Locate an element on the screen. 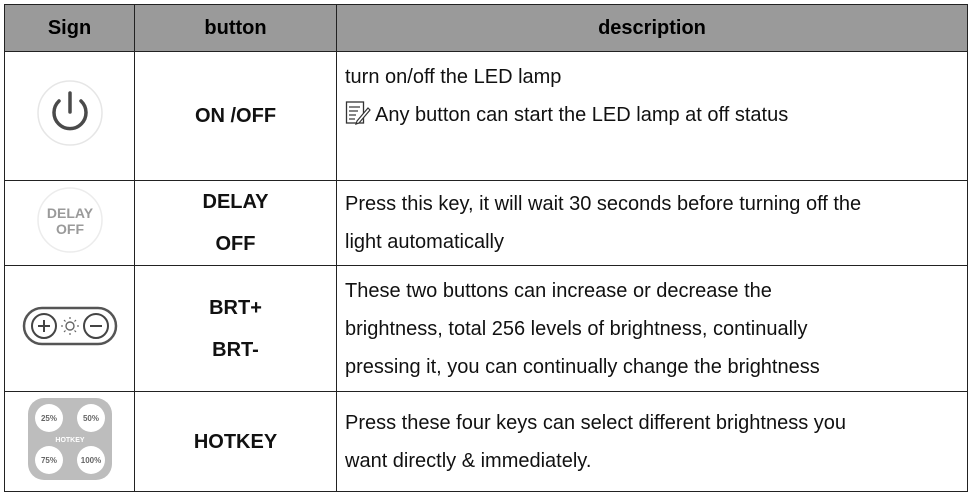  description-line: light automatically is located at coordinates (424, 242).